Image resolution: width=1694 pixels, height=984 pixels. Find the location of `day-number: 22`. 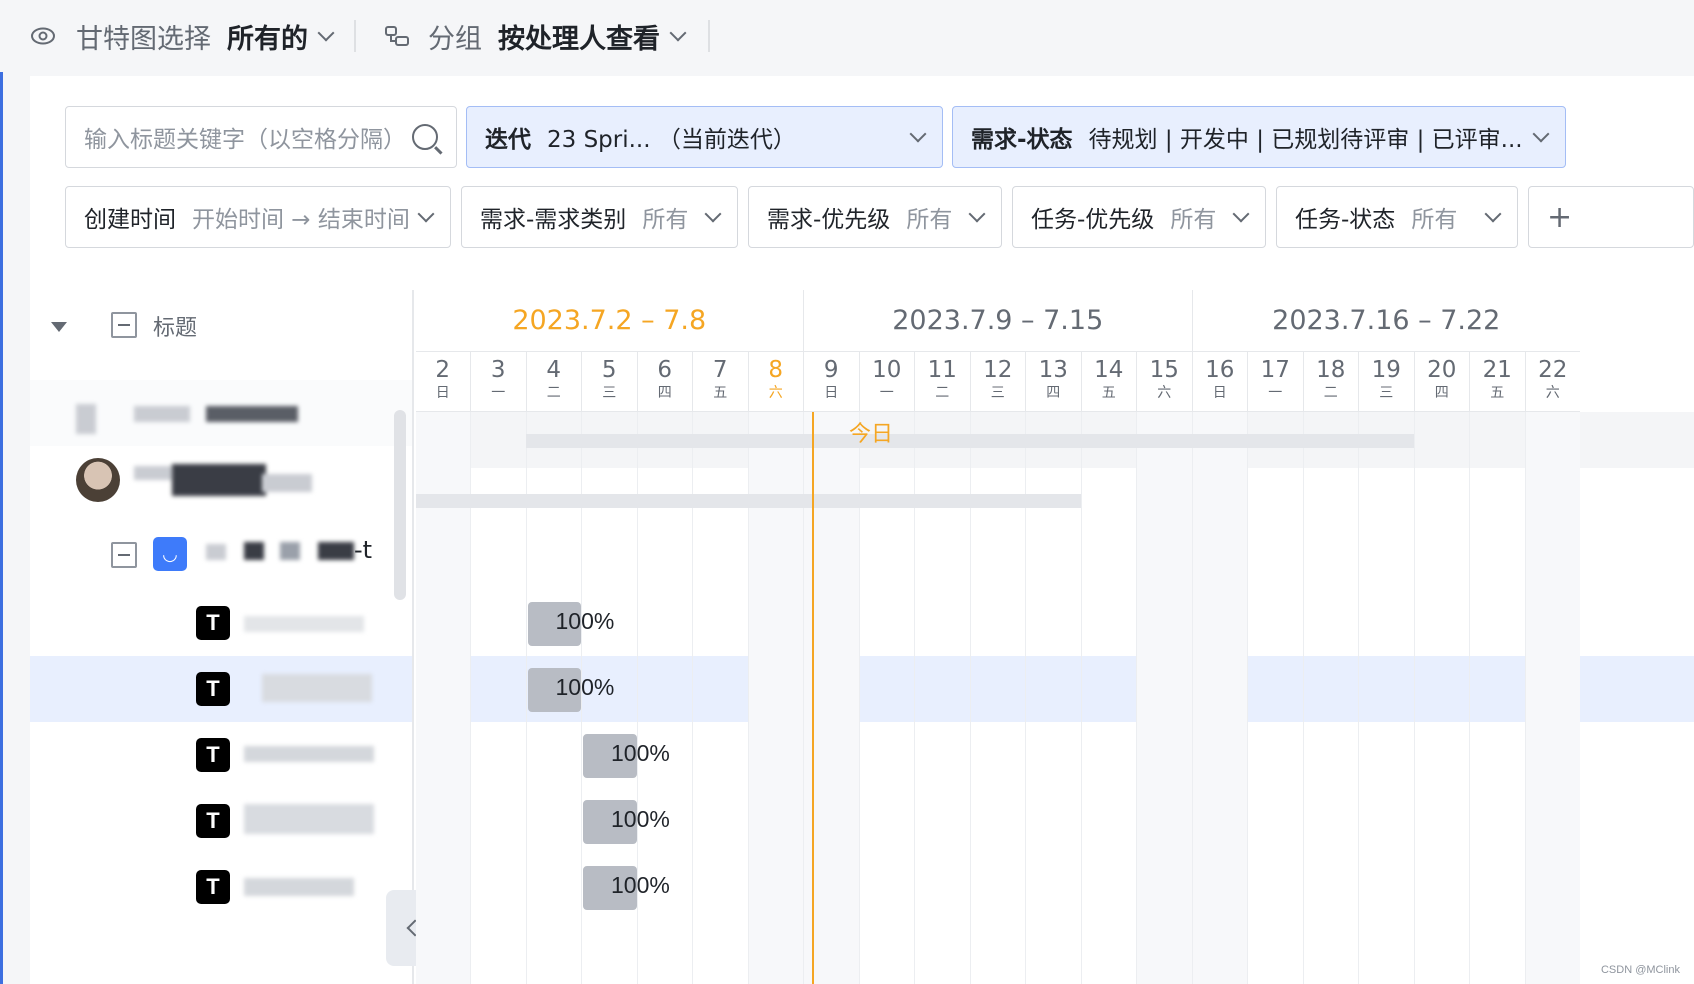

day-number: 22 is located at coordinates (1553, 370).